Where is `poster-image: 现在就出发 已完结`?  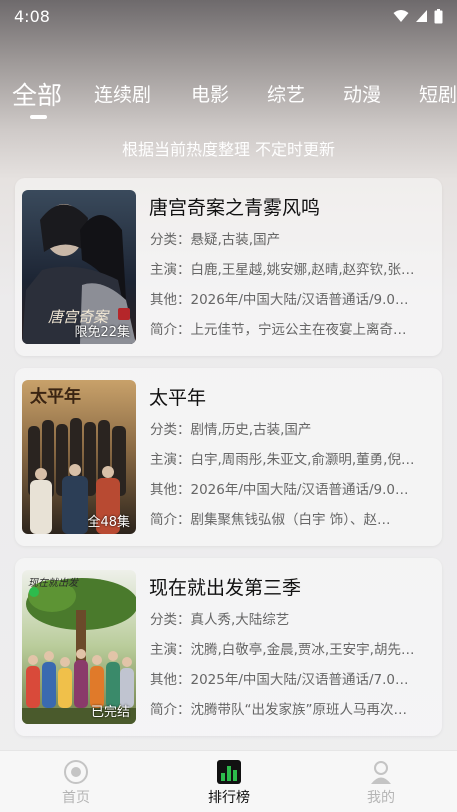 poster-image: 现在就出发 已完结 is located at coordinates (79, 647).